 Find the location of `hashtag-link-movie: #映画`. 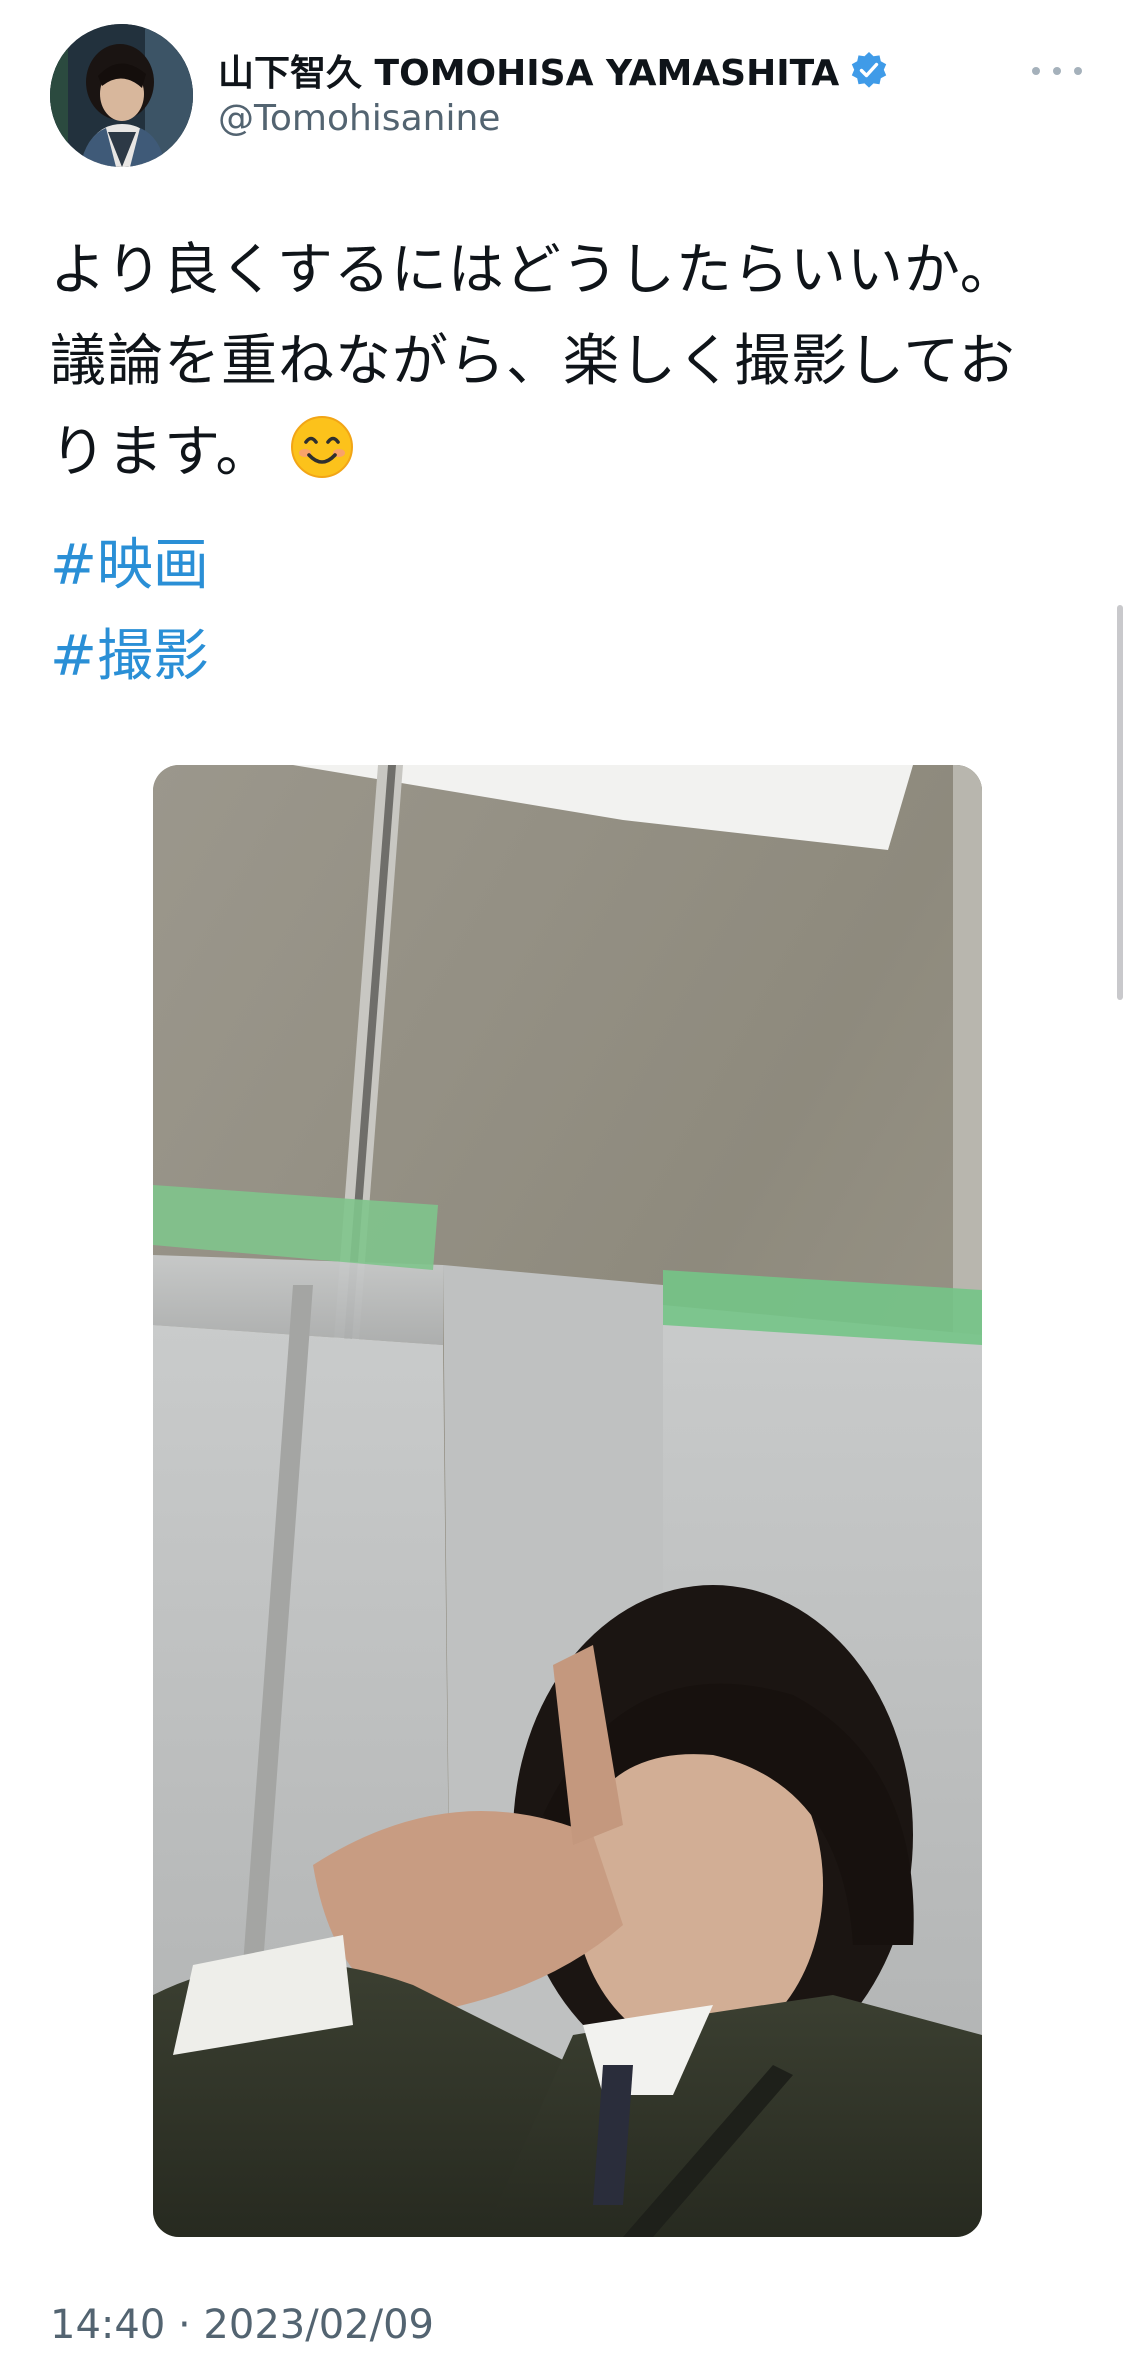

hashtag-link-movie: #映画 is located at coordinates (129, 565).